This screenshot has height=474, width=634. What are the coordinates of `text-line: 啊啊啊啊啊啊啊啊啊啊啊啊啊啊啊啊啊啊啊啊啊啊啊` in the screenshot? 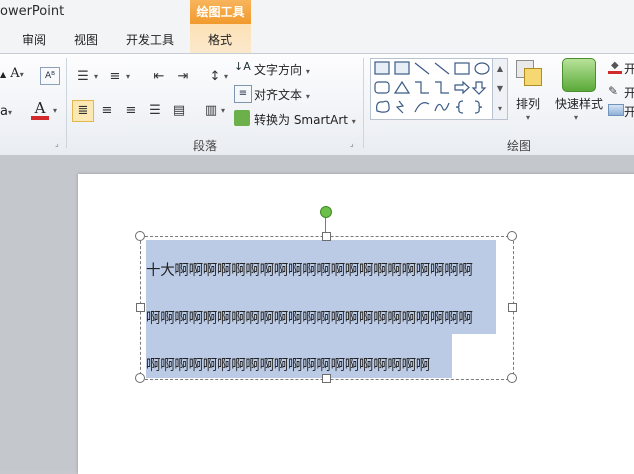 It's located at (309, 317).